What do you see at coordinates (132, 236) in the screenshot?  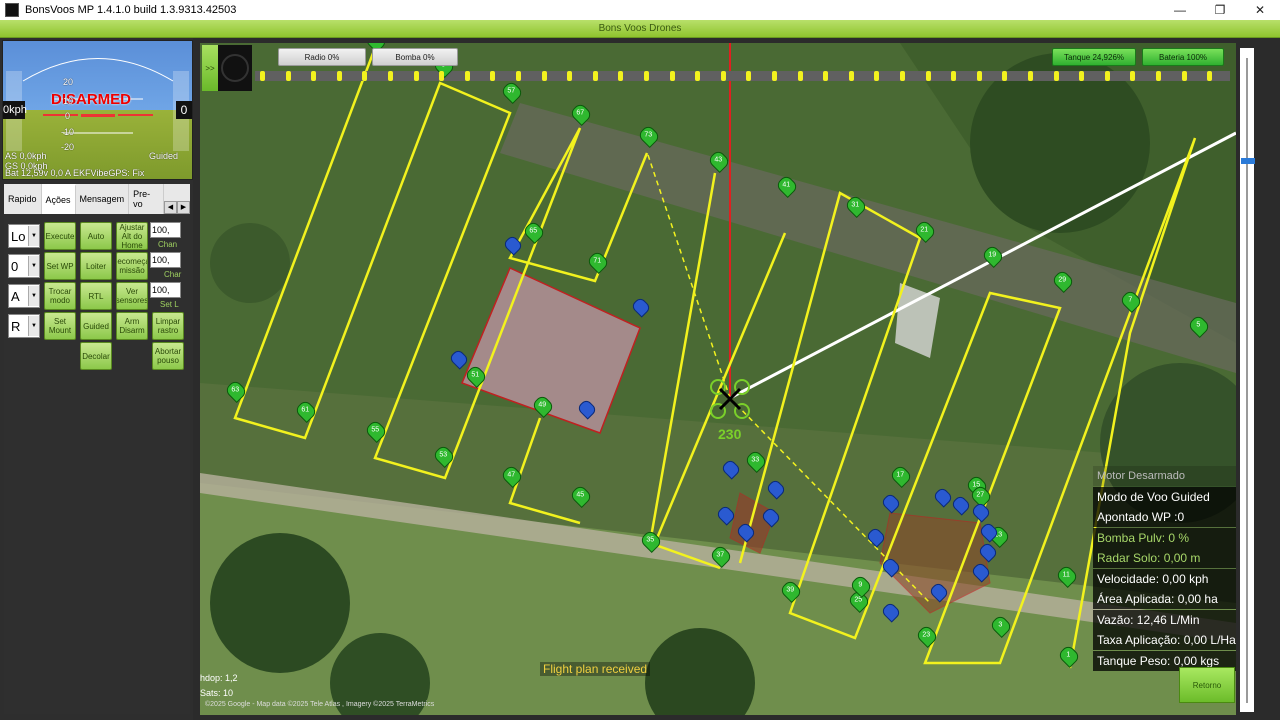 I see `set-home-alt-button: Ajustar Alt do Home` at bounding box center [132, 236].